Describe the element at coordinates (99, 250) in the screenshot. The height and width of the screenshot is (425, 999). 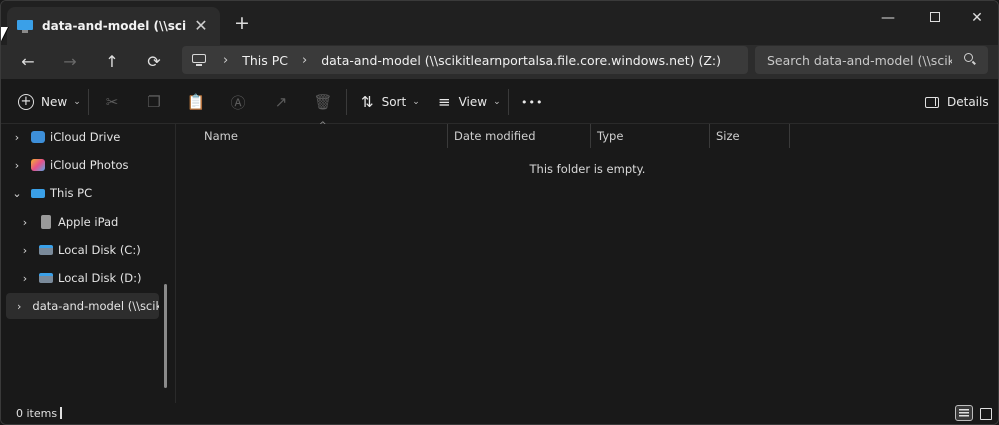
I see `sidebar-item-label: Local Disk (C:)` at that location.